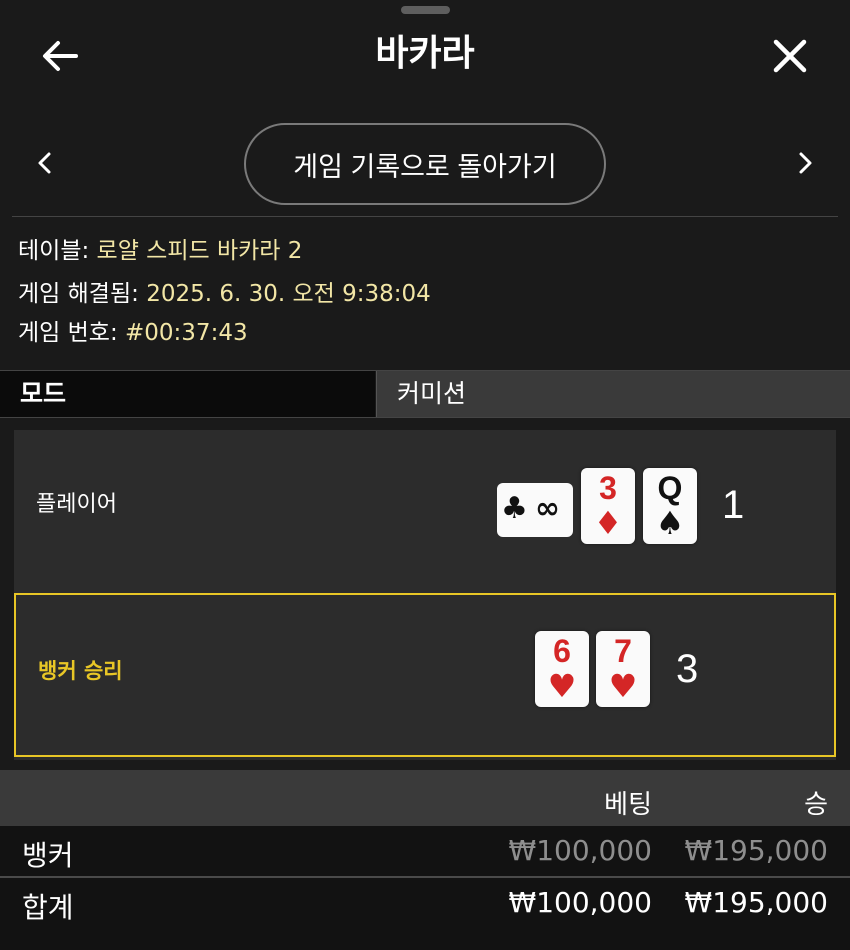 The image size is (850, 950). I want to click on resolved-info: 게임 해결됨: 2025. 6. 30. 오전 9:38:04, so click(224, 294).